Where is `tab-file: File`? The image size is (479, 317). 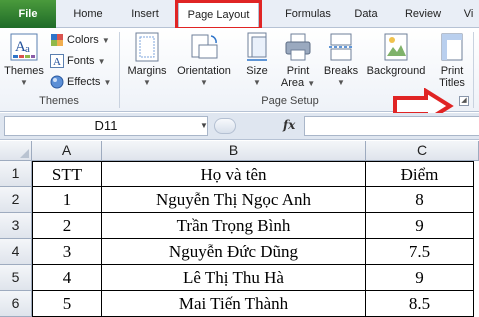
tab-file: File is located at coordinates (28, 14).